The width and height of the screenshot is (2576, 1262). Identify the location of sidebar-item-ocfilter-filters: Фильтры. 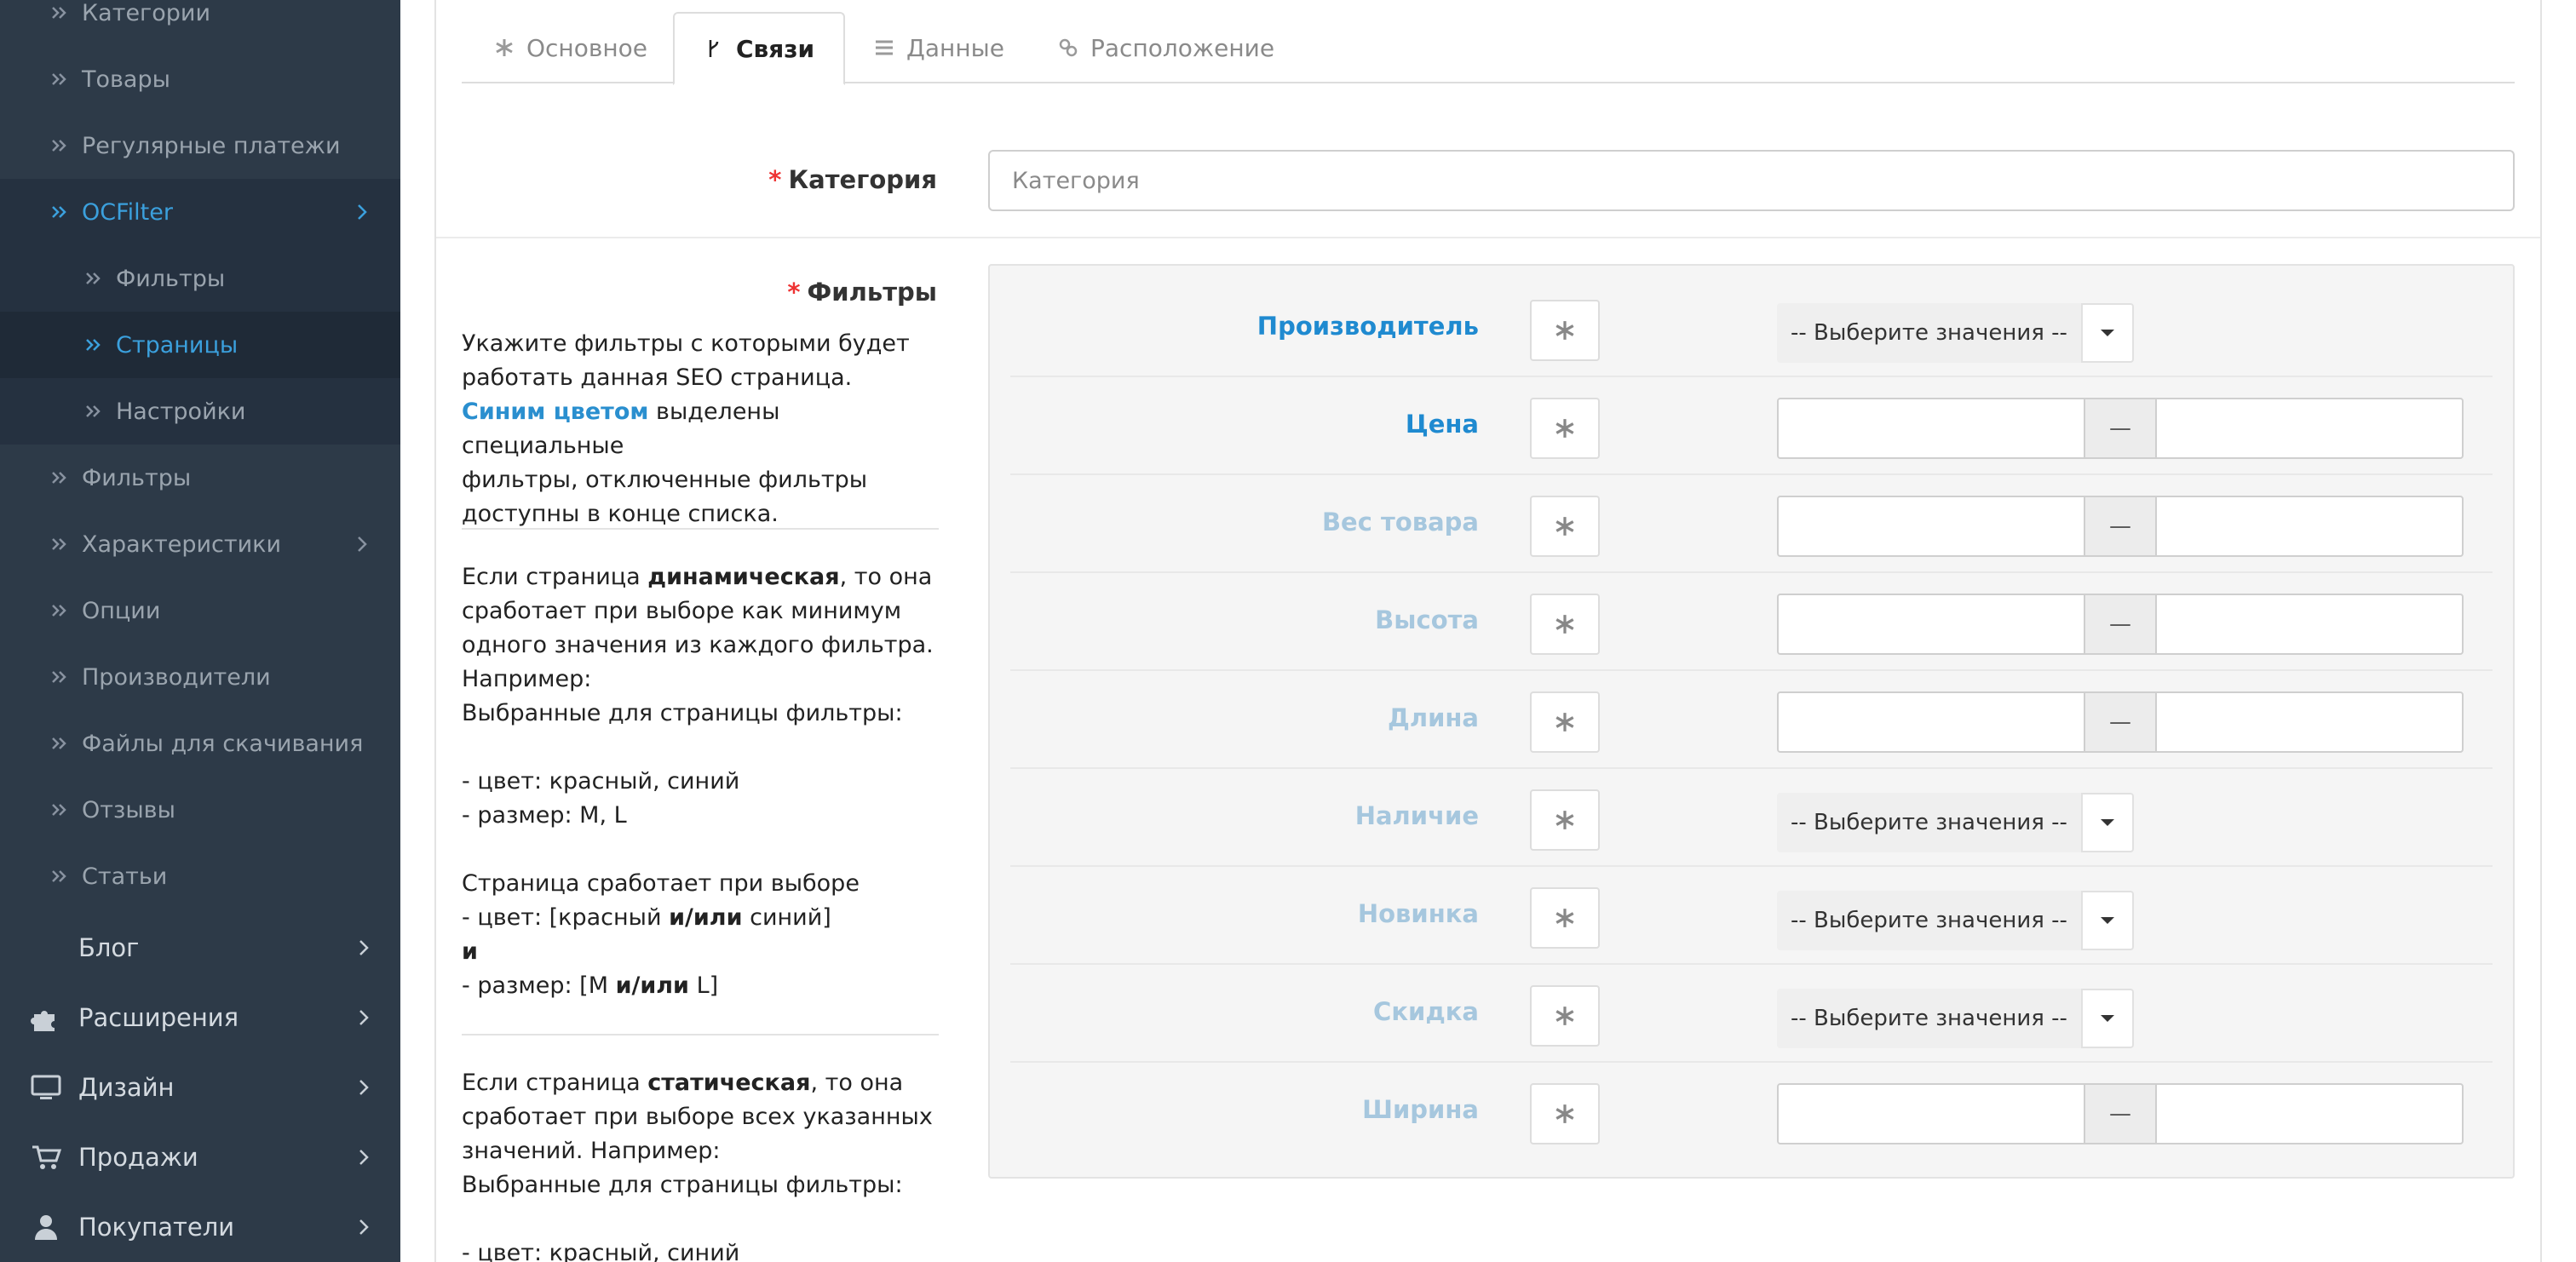
(200, 278).